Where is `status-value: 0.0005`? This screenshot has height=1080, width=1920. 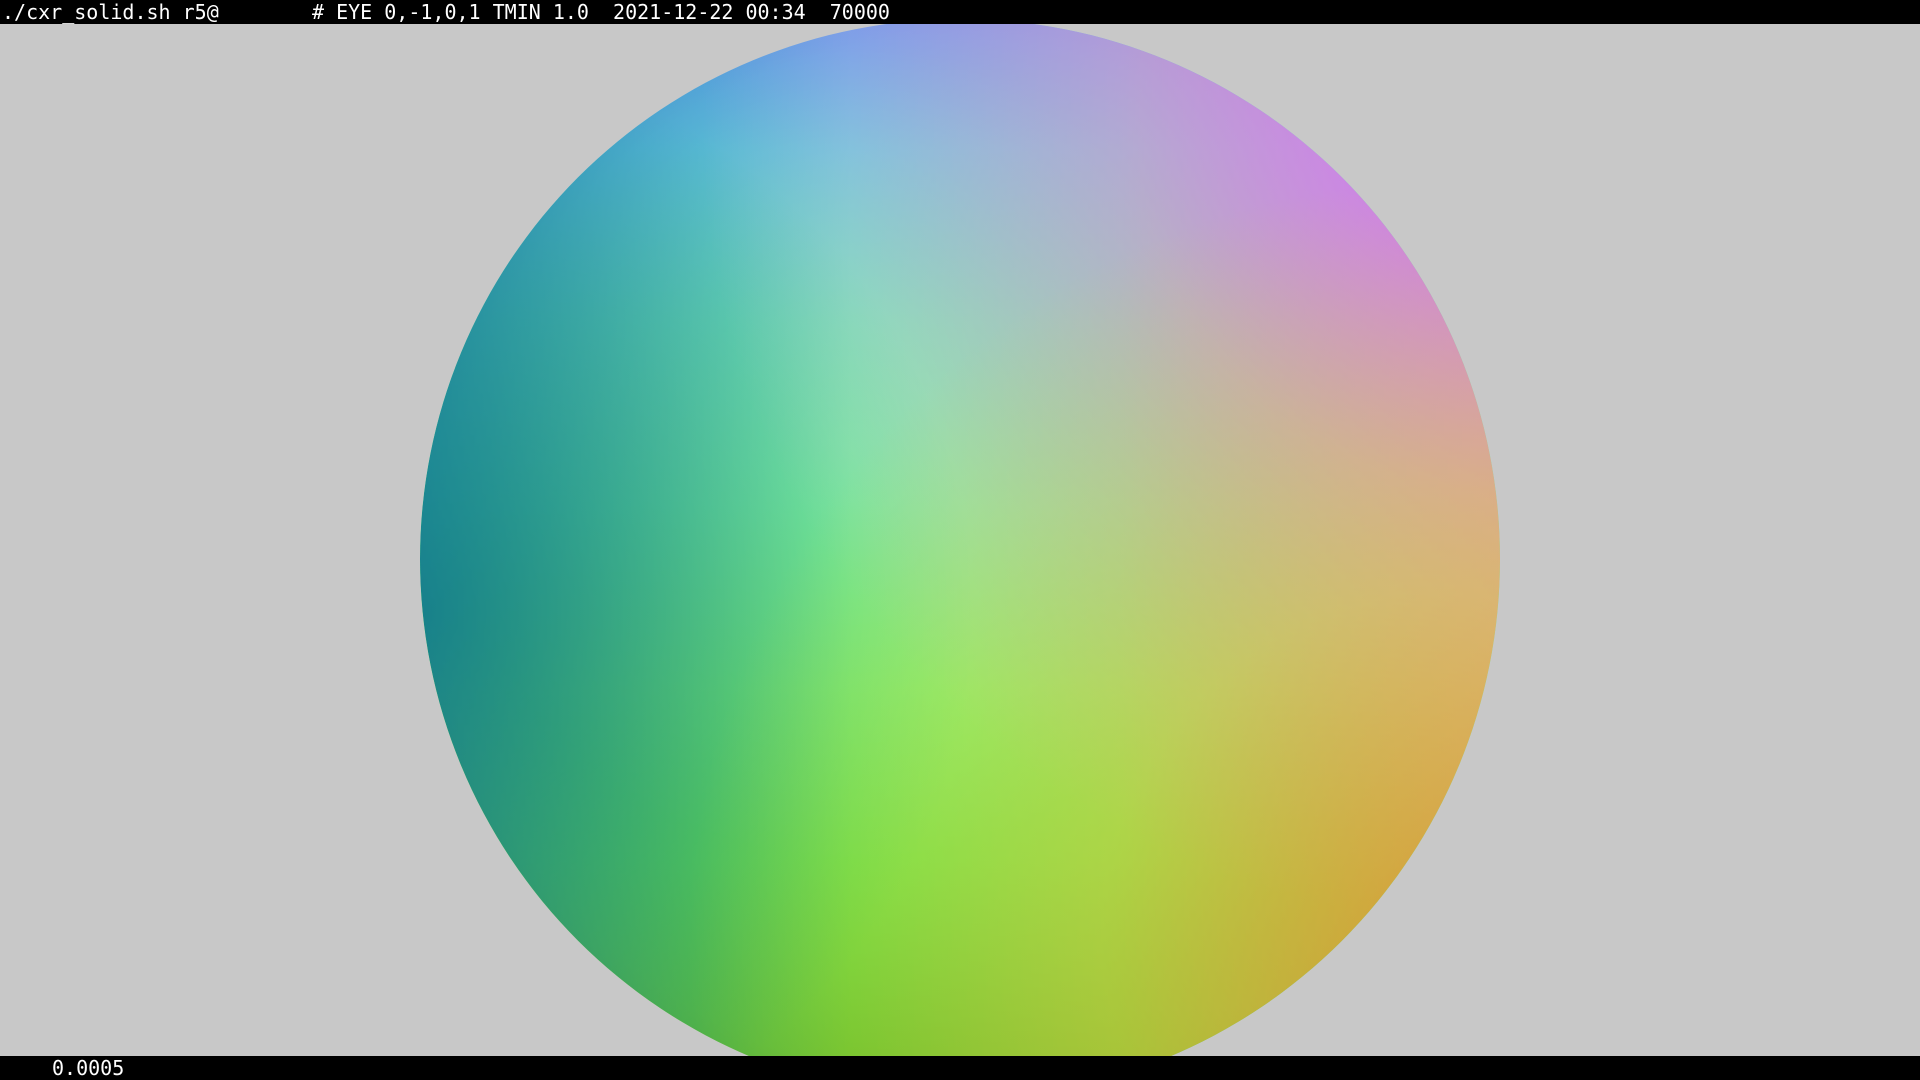
status-value: 0.0005 is located at coordinates (88, 1068).